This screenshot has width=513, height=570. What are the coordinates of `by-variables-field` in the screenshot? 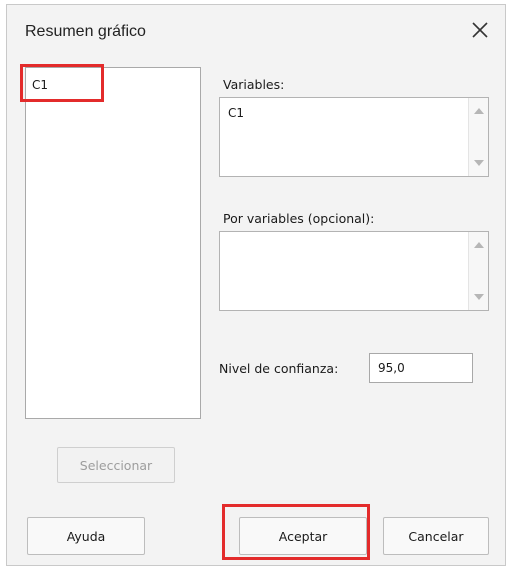 It's located at (354, 271).